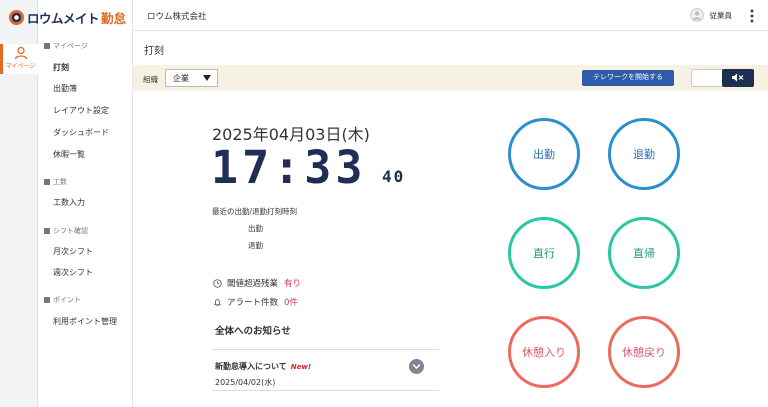 The image size is (768, 407). What do you see at coordinates (325, 370) in the screenshot?
I see `news-item: 新勤怠導入について New! 2025/04/02(水)` at bounding box center [325, 370].